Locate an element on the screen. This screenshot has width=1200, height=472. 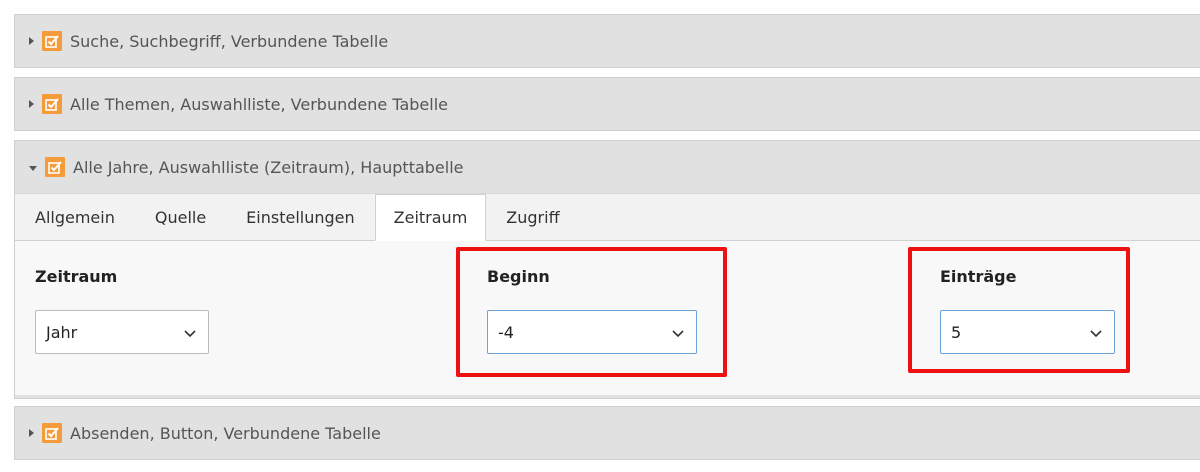
tab-zugriff: Zugriff is located at coordinates (532, 217).